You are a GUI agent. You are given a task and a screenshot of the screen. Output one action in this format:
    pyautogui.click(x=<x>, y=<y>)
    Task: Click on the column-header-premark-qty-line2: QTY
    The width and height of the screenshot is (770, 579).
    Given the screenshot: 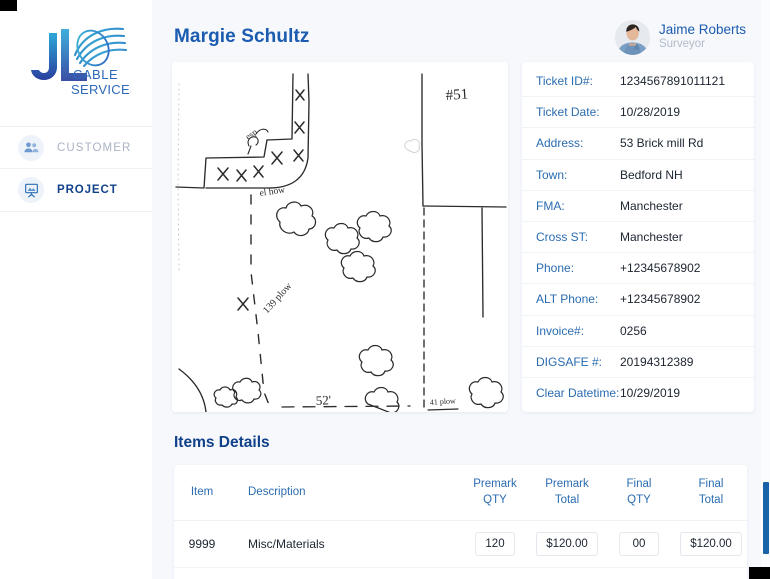 What is the action you would take?
    pyautogui.click(x=495, y=499)
    